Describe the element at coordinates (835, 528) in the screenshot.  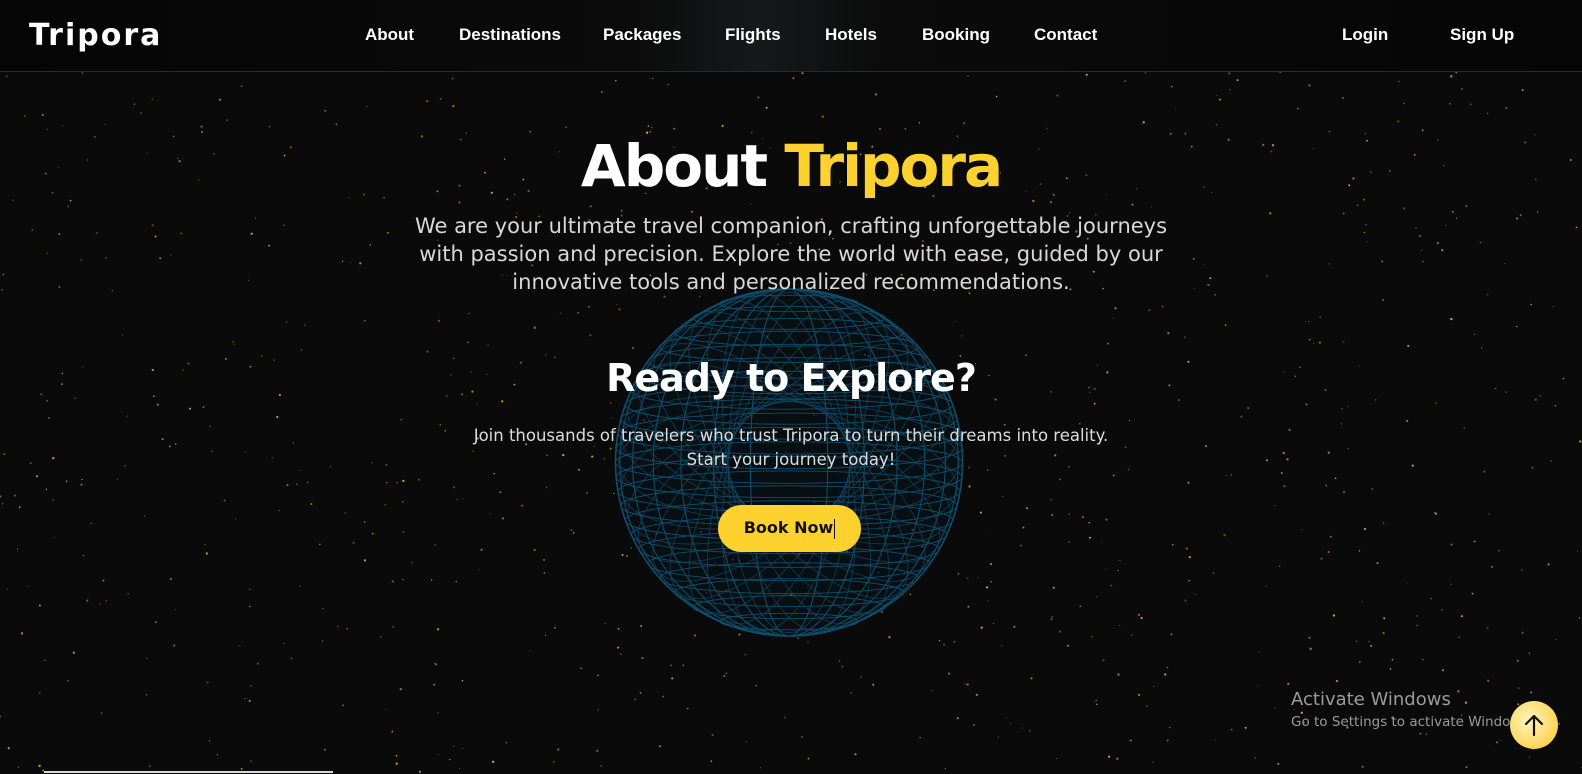
I see `text-cursor` at that location.